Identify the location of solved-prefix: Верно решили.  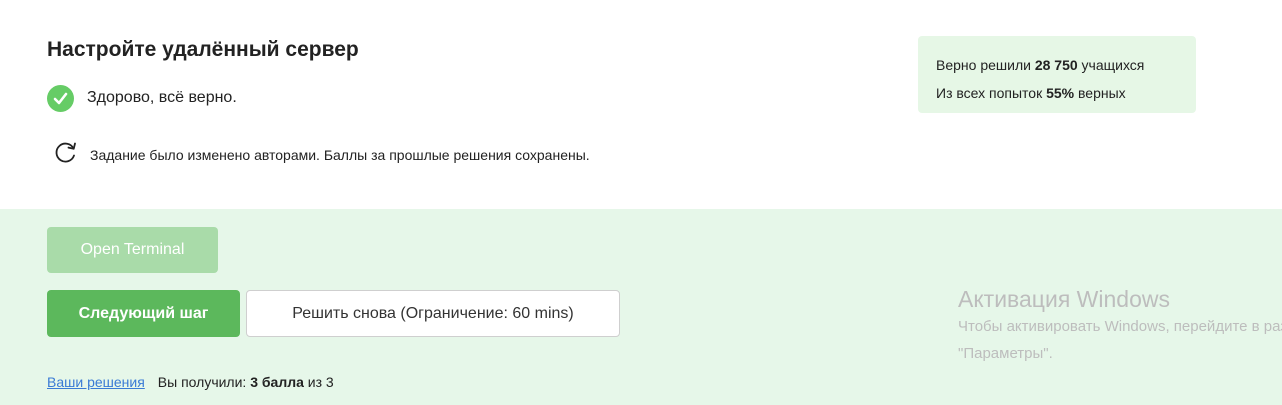
(985, 65).